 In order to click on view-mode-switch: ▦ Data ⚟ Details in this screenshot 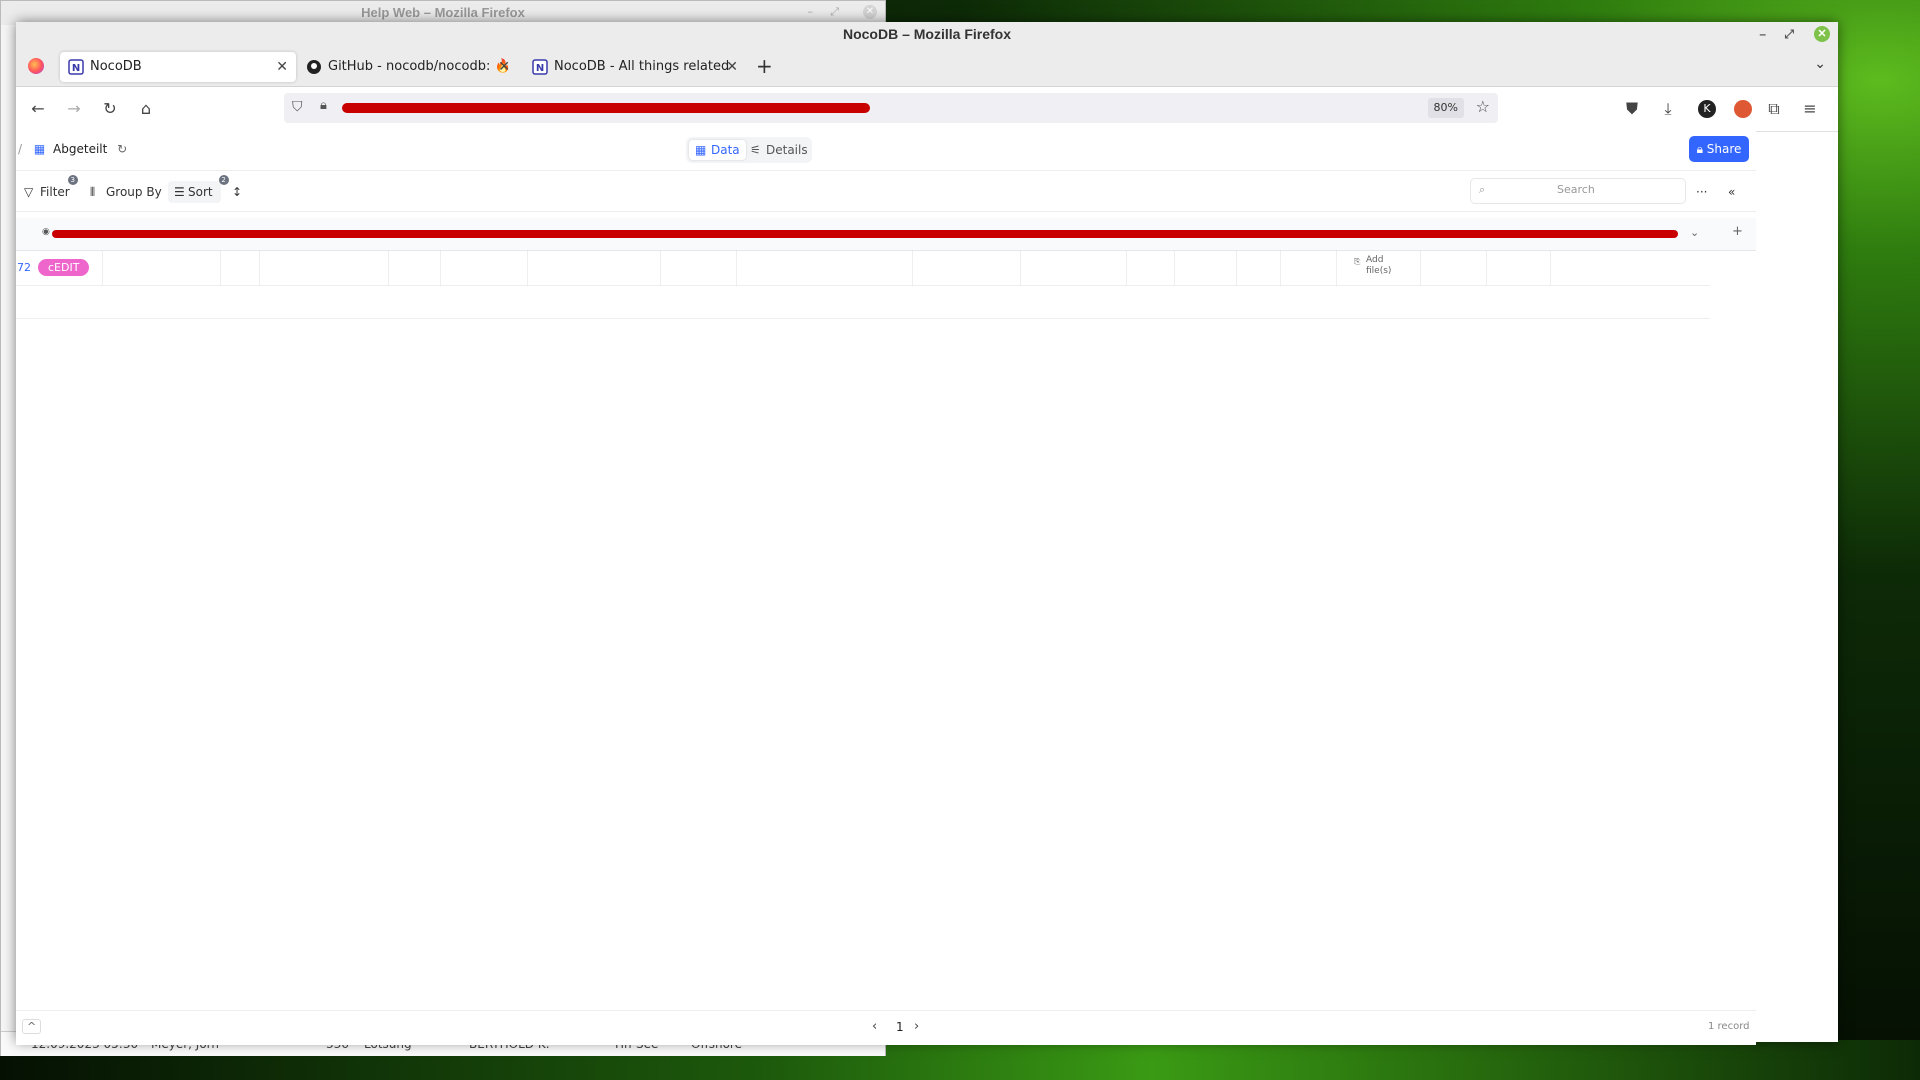, I will do `click(749, 150)`.